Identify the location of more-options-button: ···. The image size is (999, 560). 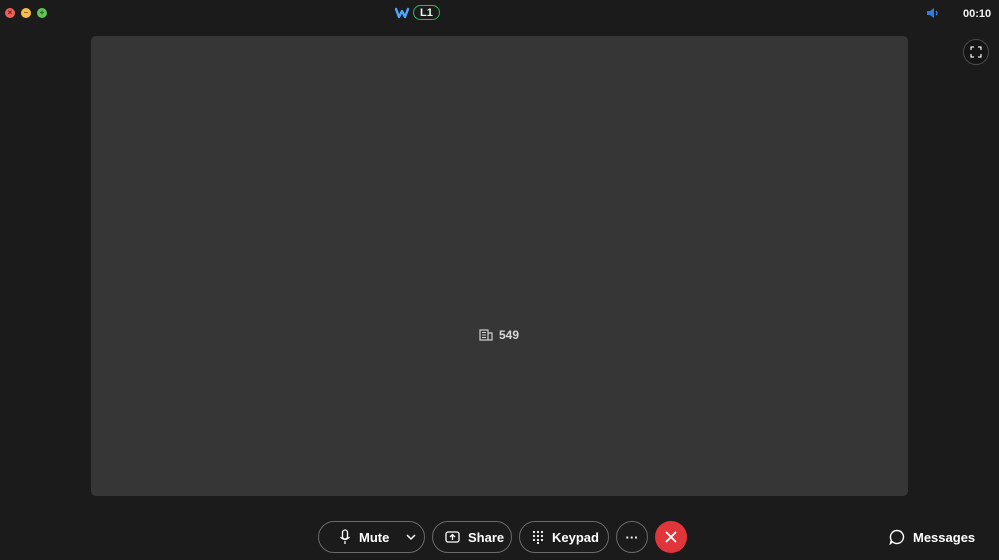
(632, 537).